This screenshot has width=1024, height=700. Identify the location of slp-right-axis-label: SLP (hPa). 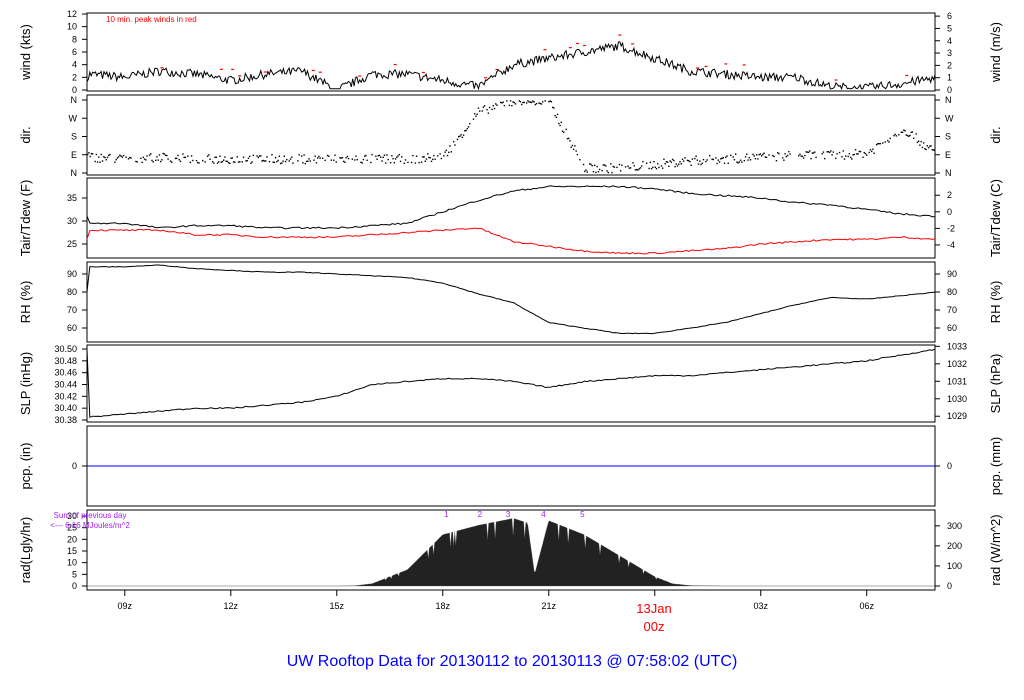
(995, 384).